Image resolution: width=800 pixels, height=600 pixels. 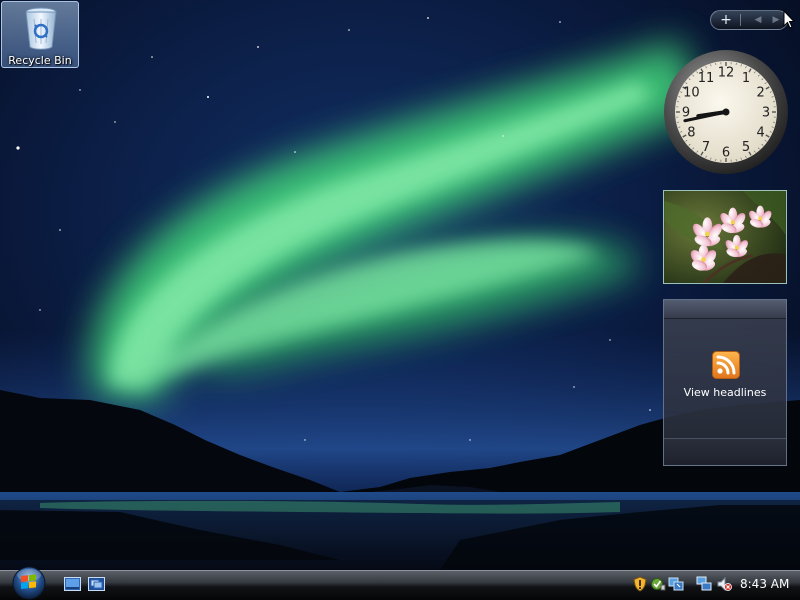 What do you see at coordinates (96, 584) in the screenshot?
I see `switch-windows-icon` at bounding box center [96, 584].